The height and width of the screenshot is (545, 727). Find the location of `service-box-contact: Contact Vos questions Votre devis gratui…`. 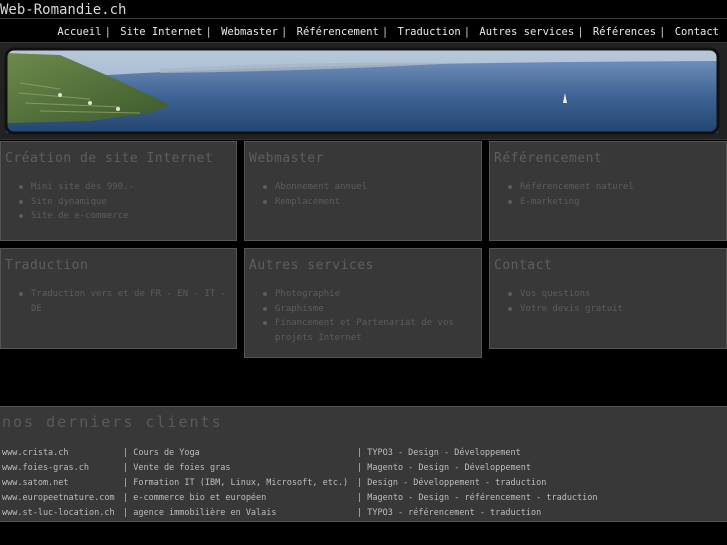

service-box-contact: Contact Vos questions Votre devis gratui… is located at coordinates (608, 298).